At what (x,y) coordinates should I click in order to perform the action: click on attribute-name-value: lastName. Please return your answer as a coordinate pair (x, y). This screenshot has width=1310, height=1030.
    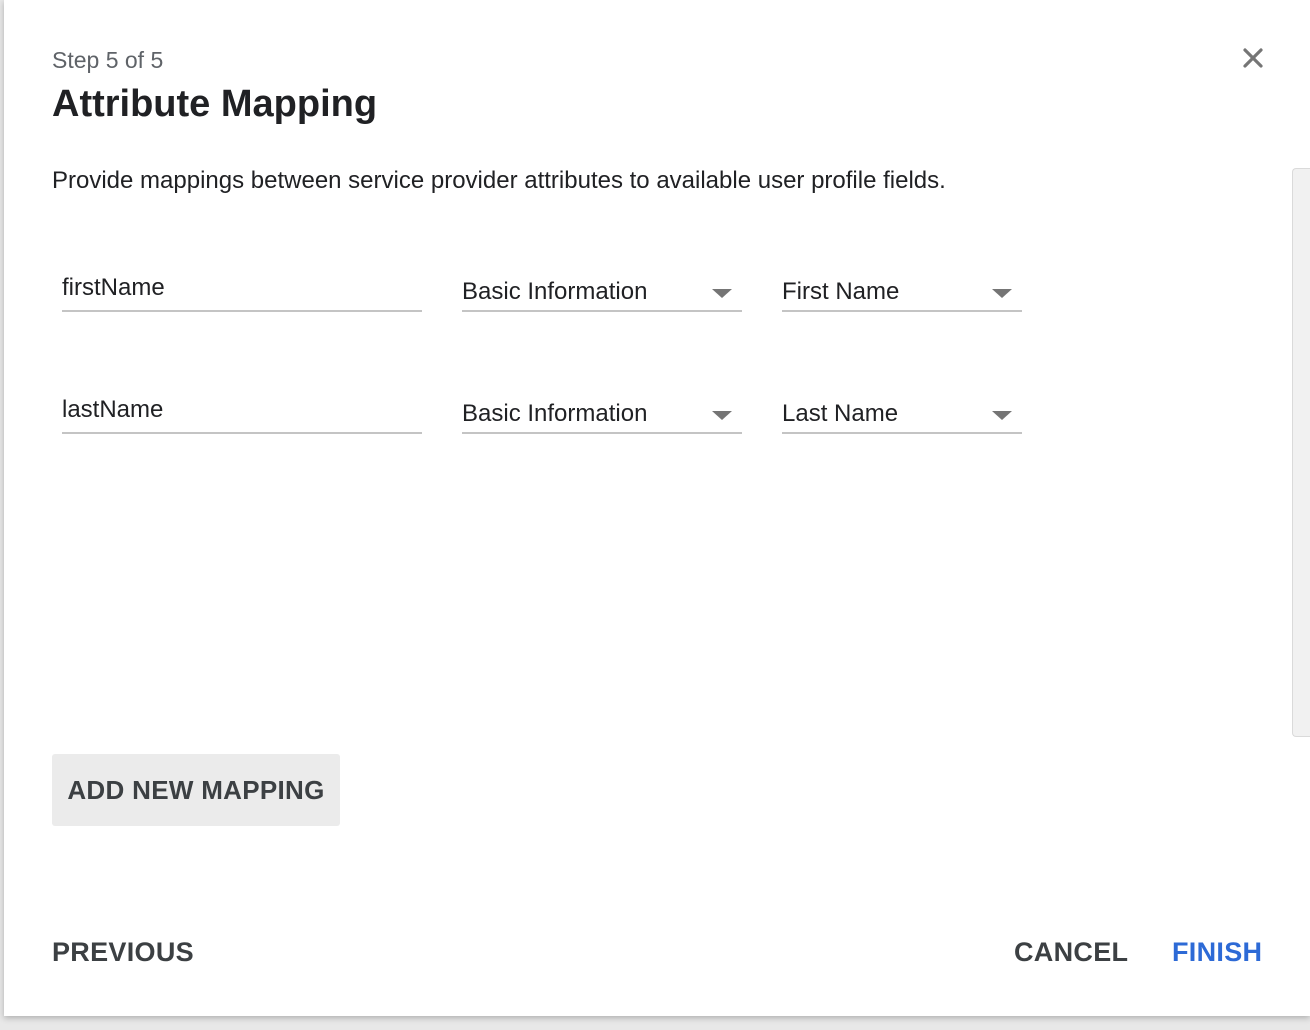
    Looking at the image, I should click on (113, 409).